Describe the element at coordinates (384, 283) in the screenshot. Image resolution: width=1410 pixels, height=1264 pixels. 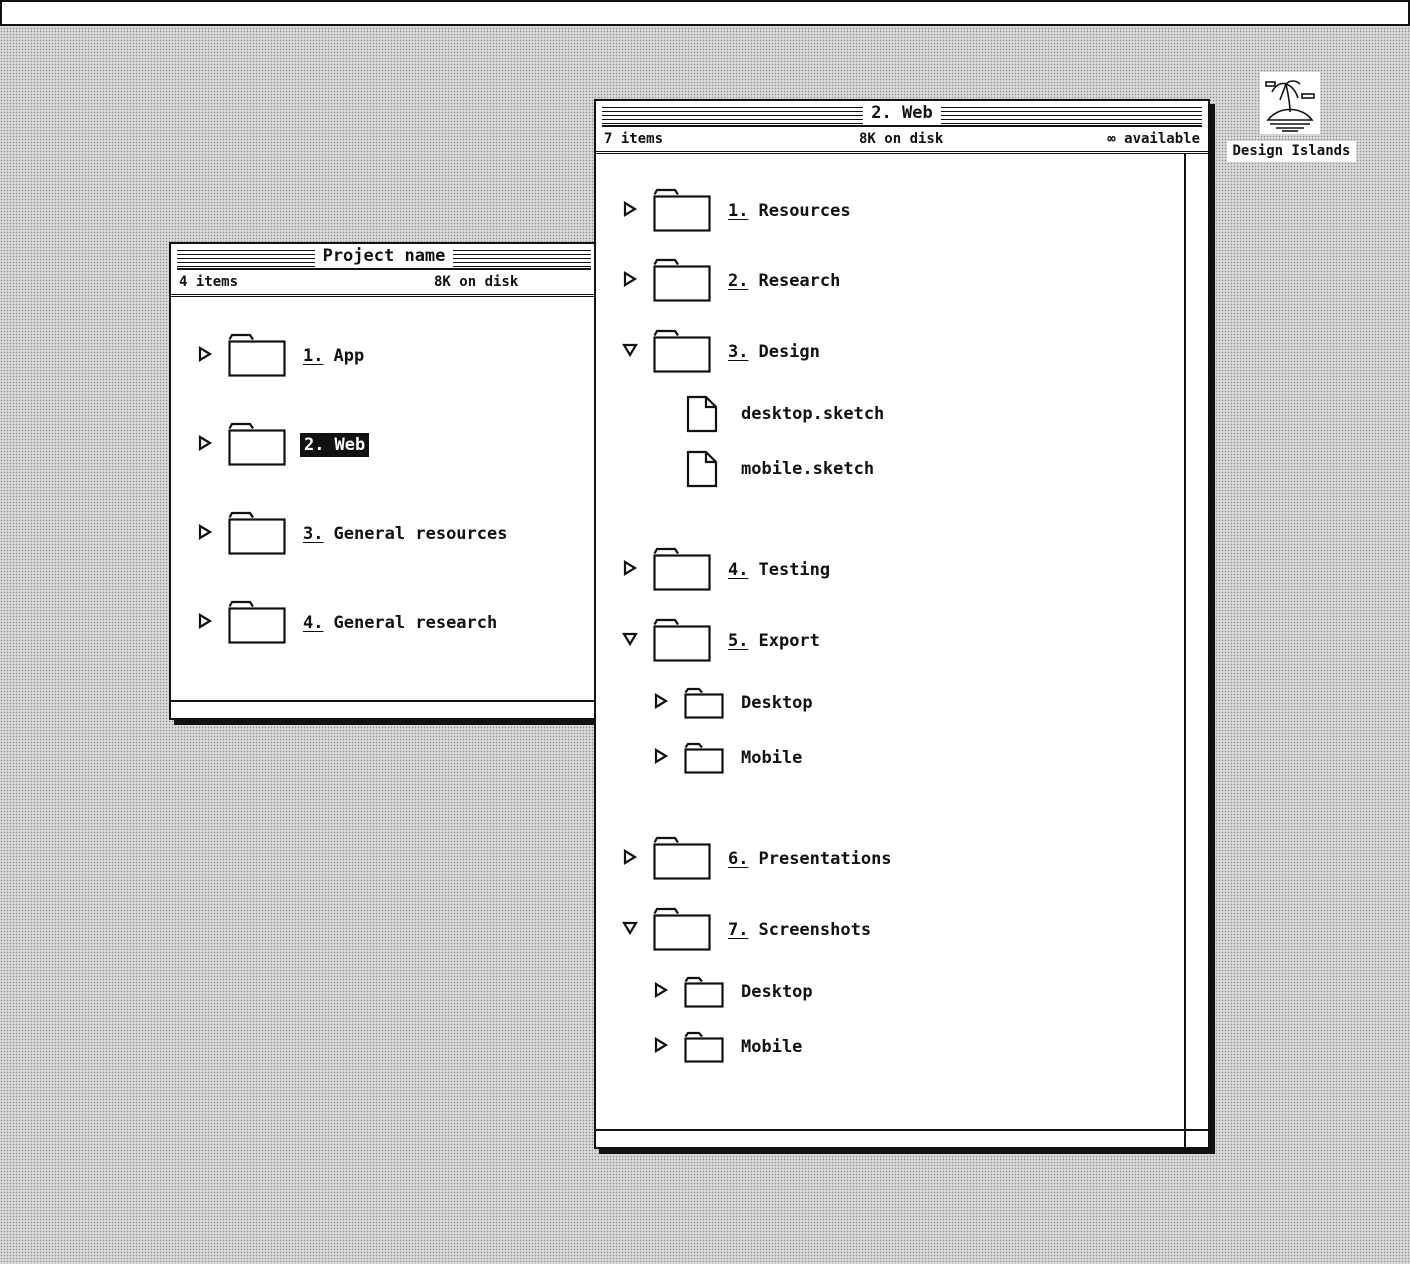
I see `info-bar: 4 items 8K on disk` at that location.